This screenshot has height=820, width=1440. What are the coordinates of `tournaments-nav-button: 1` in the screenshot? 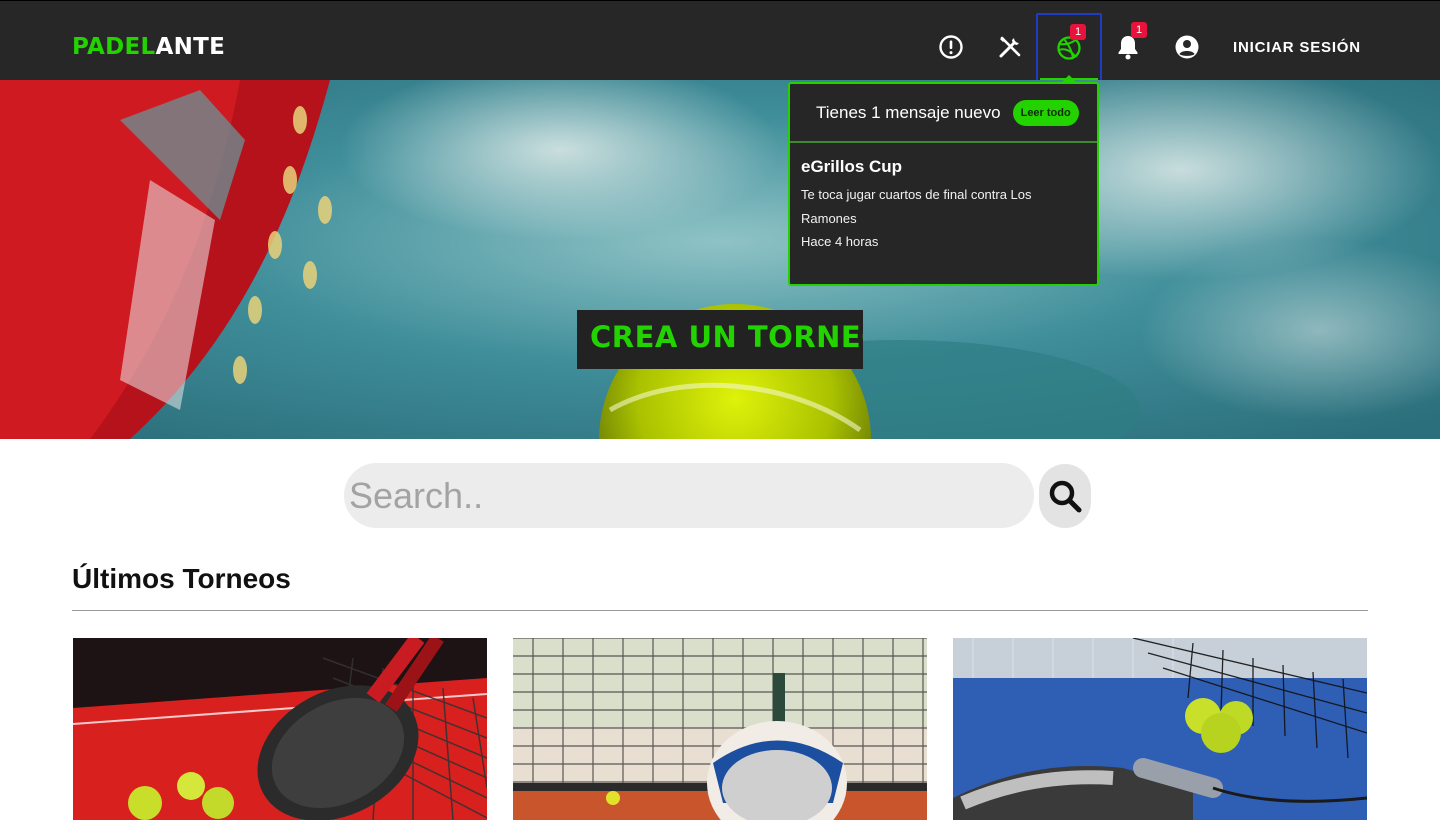 It's located at (1069, 47).